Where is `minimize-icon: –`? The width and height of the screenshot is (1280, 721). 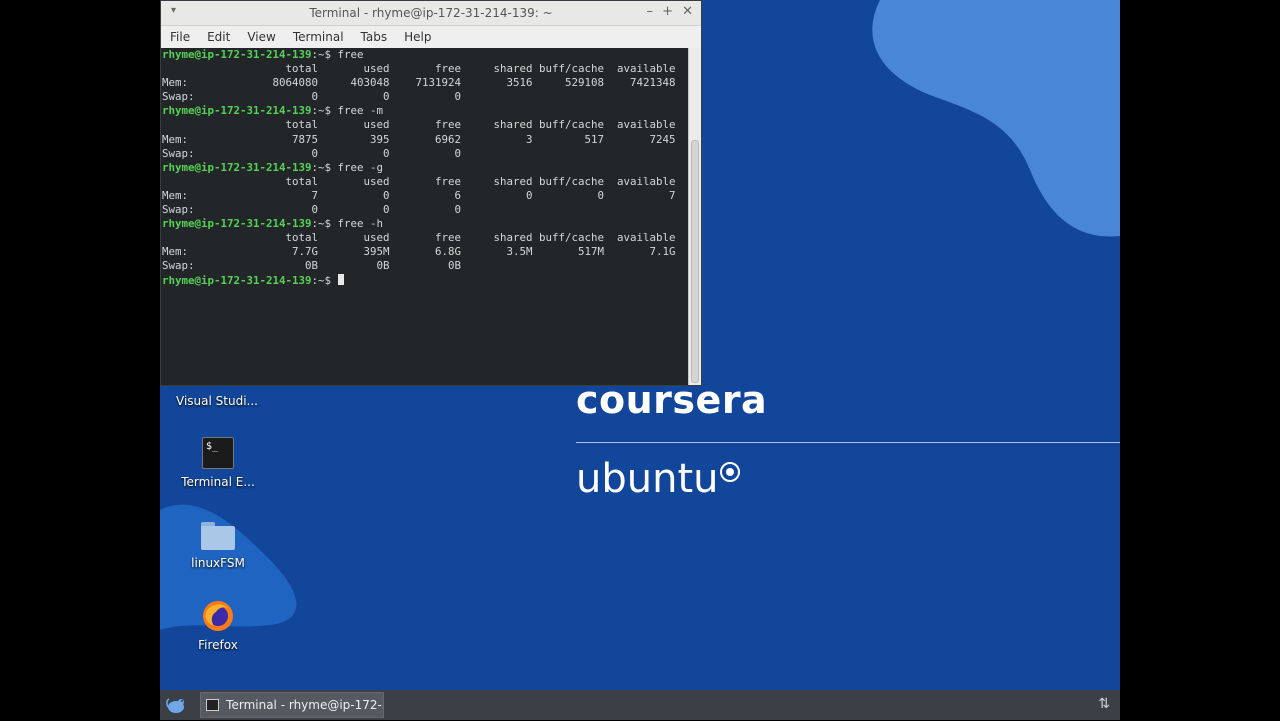 minimize-icon: – is located at coordinates (650, 11).